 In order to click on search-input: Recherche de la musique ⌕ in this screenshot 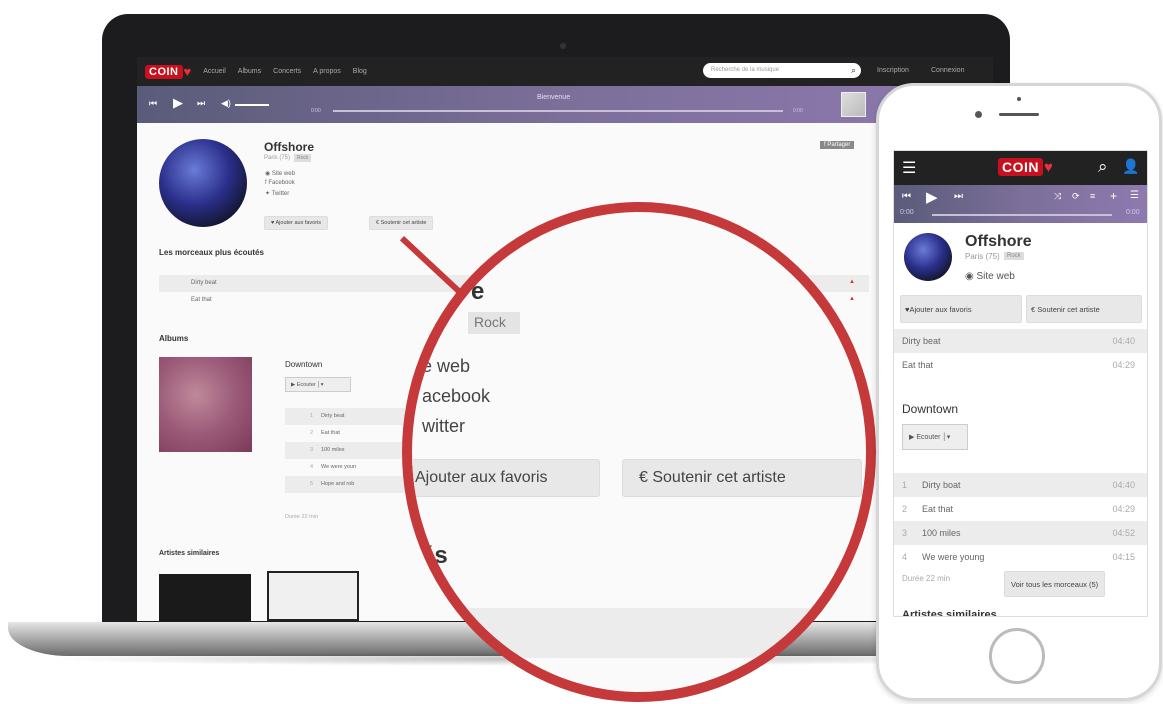, I will do `click(782, 70)`.